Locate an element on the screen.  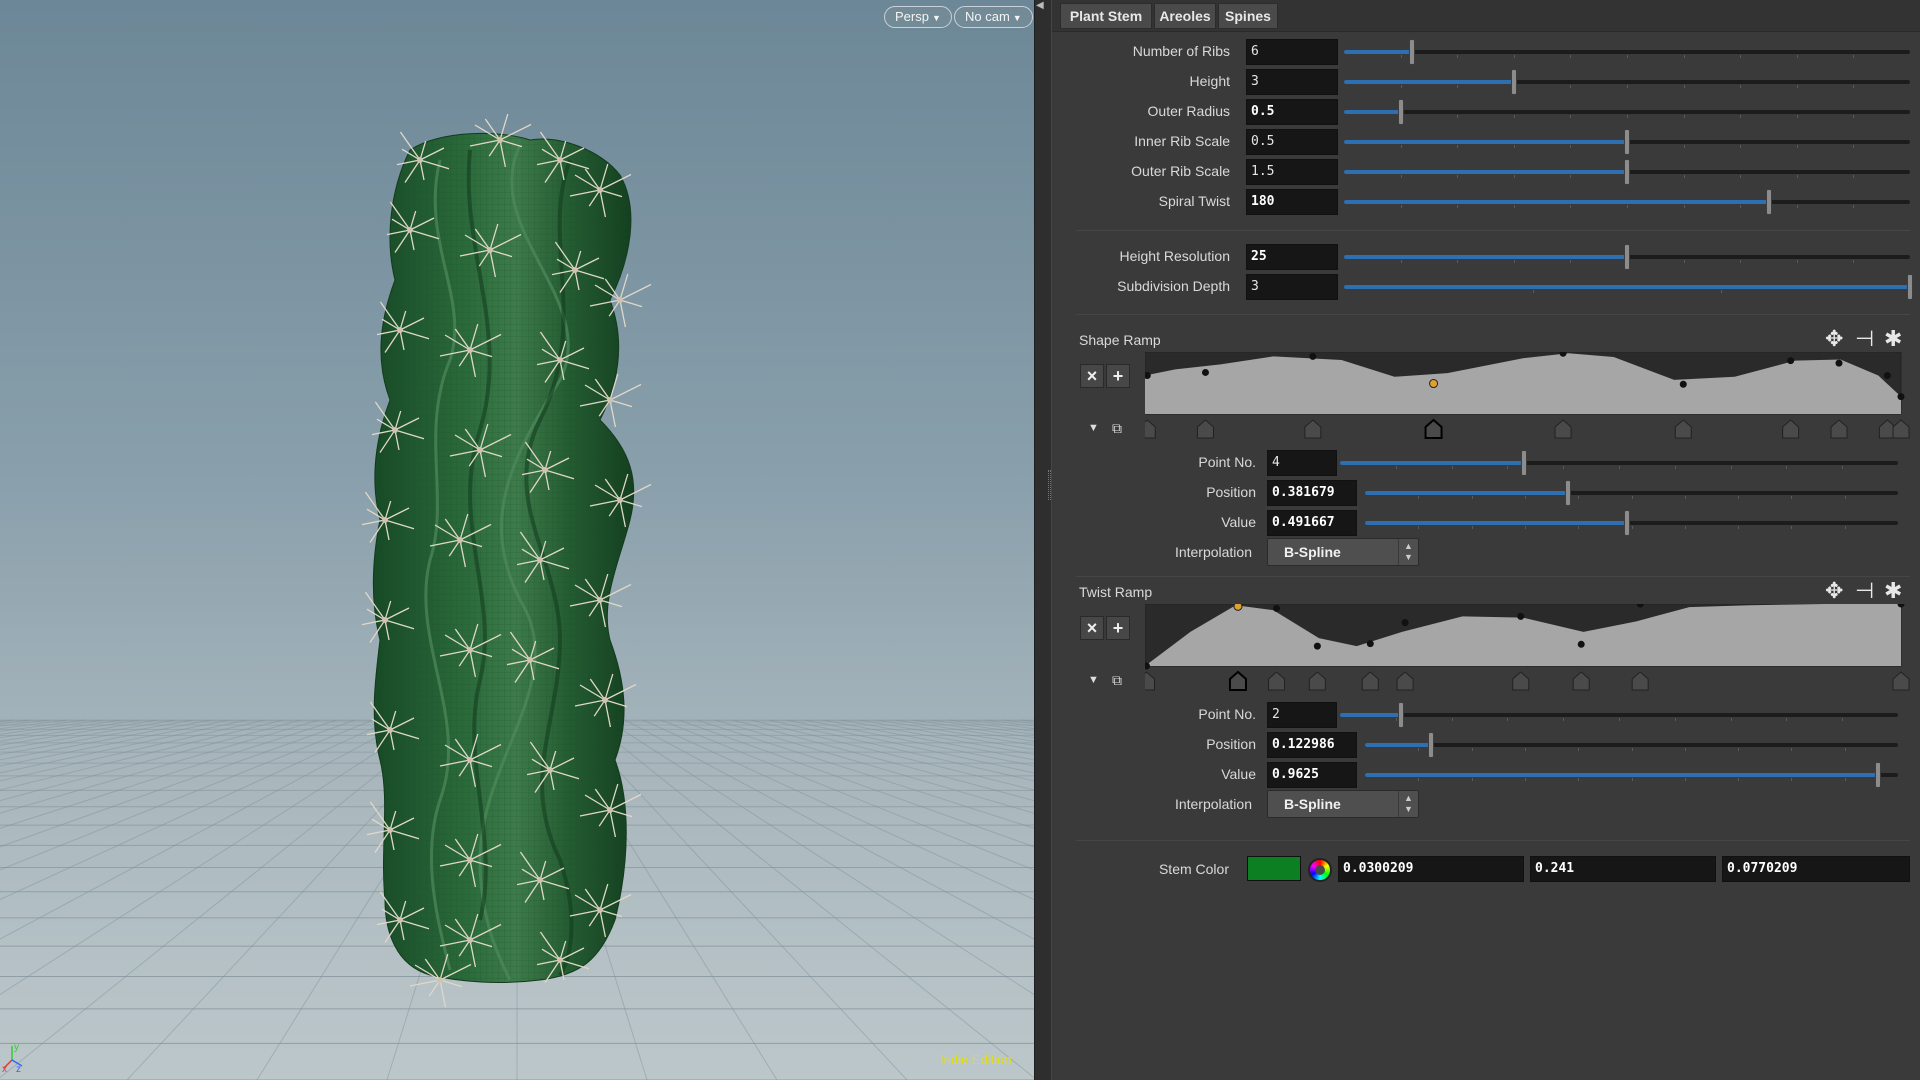
shape-ramp-interpolation-select: B-Spline ▲ ▼ is located at coordinates (1343, 552).